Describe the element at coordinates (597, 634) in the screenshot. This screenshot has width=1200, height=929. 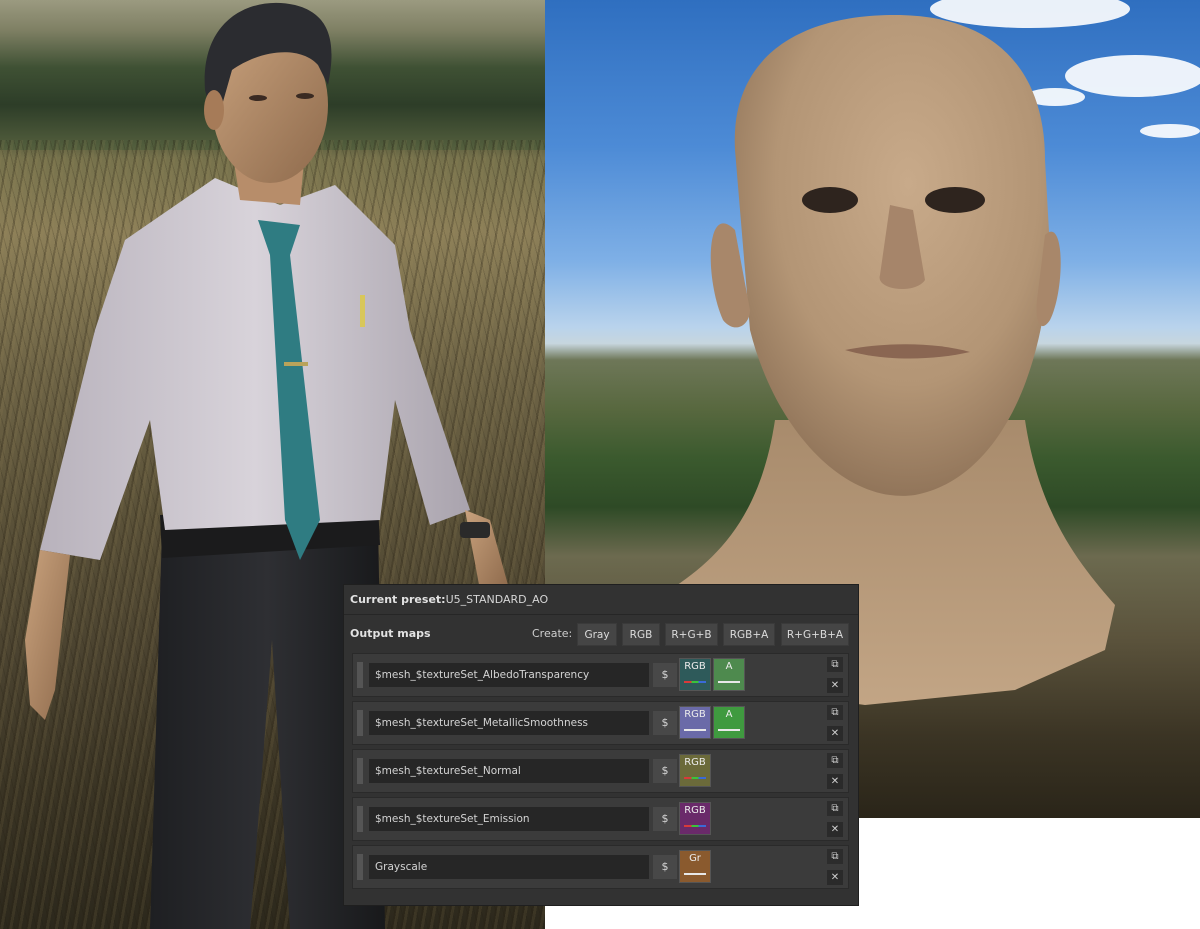
I see `create-gray-button: Gray` at that location.